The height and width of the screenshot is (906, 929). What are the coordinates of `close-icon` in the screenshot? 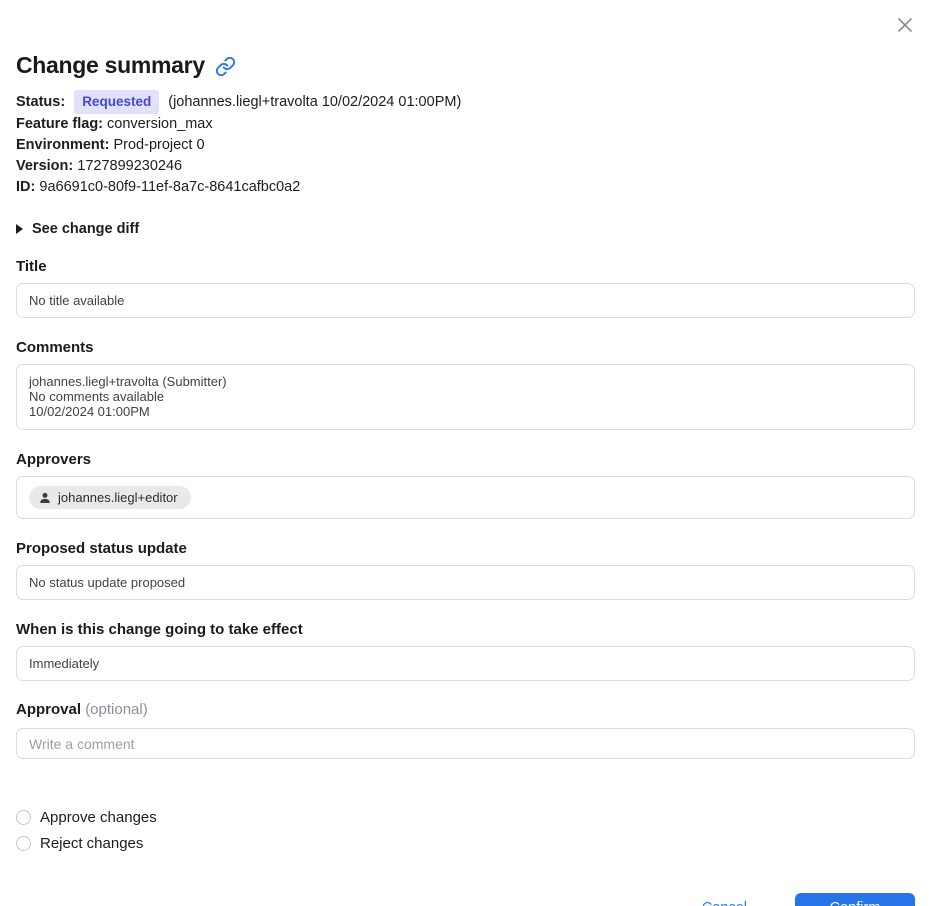 It's located at (905, 25).